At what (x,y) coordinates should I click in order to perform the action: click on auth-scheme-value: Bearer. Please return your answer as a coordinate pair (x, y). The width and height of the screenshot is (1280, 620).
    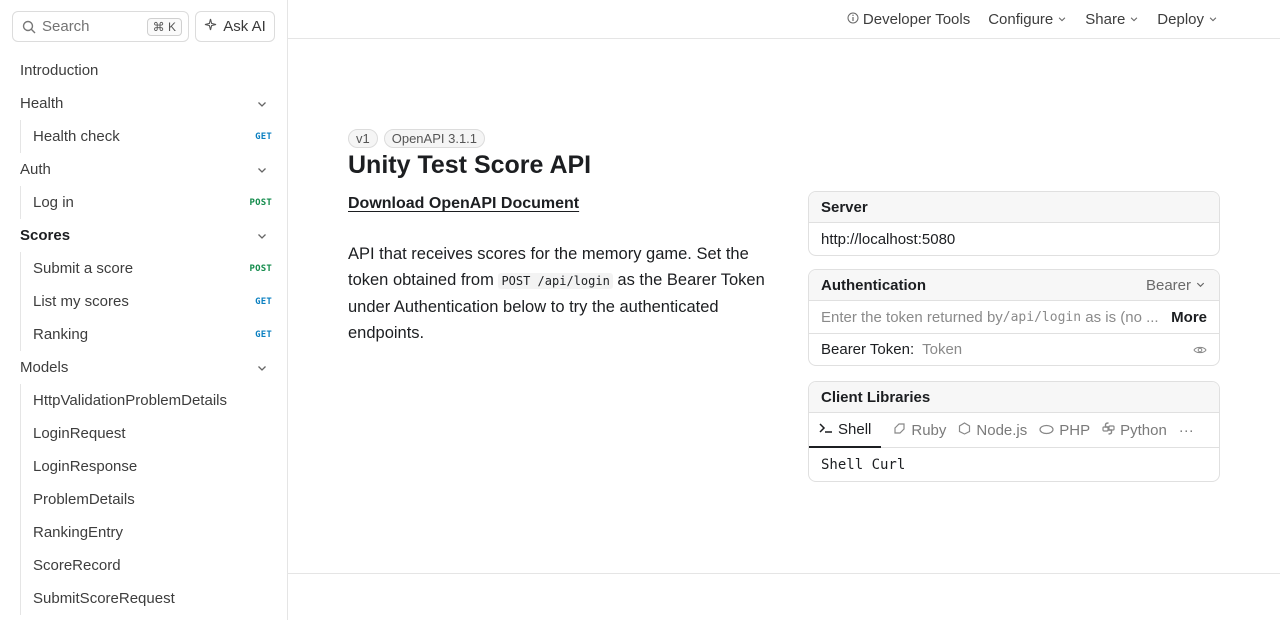
    Looking at the image, I should click on (1168, 285).